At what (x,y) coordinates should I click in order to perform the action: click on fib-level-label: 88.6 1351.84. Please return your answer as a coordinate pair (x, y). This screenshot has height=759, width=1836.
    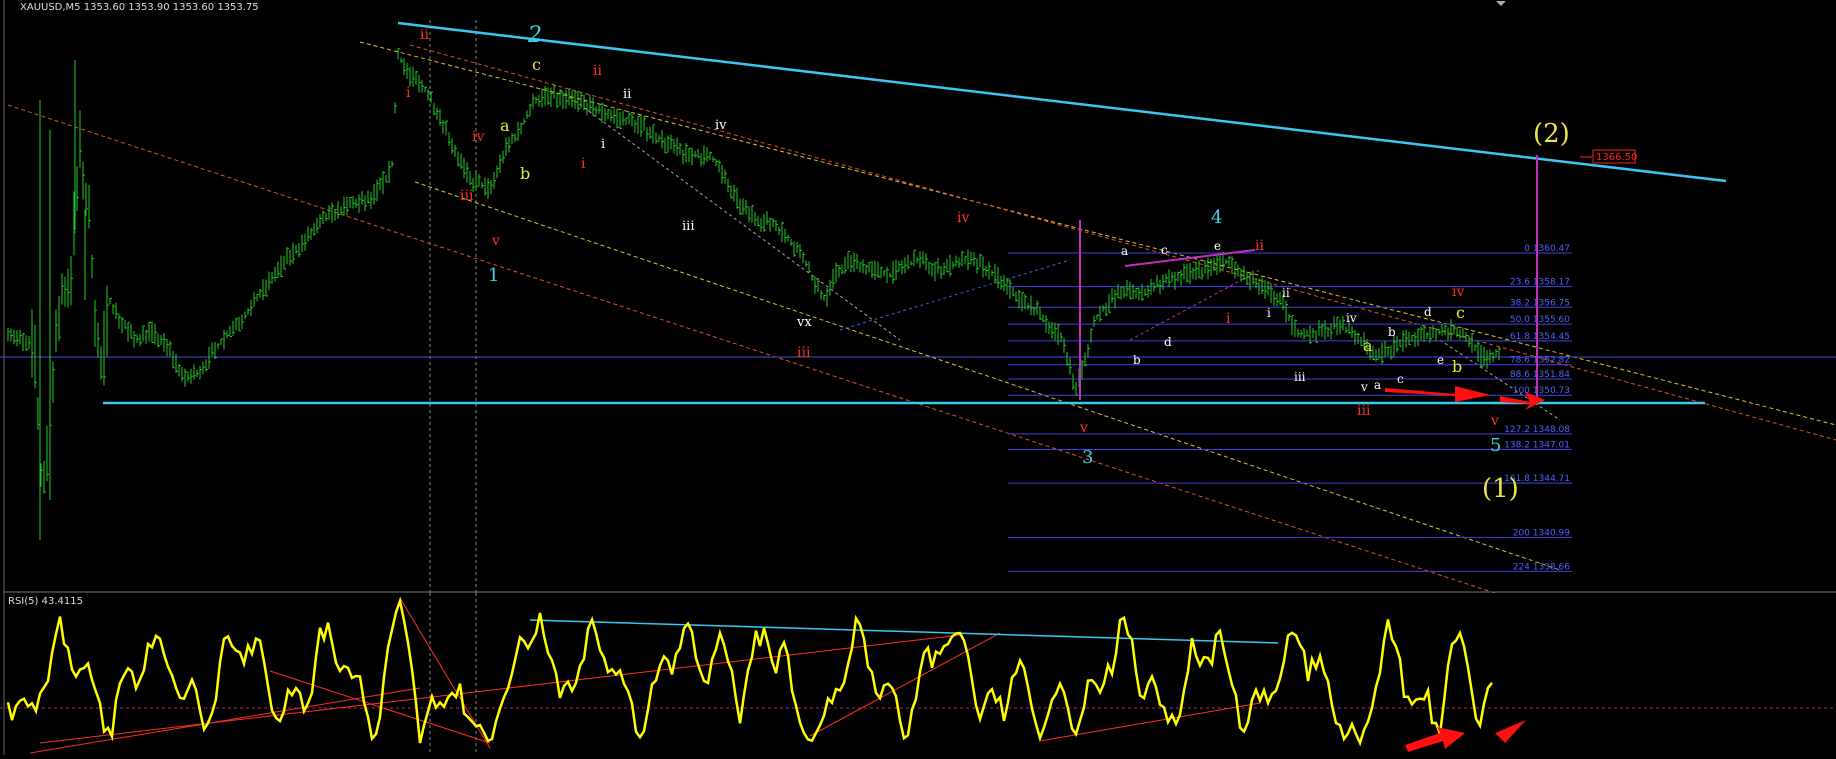
    Looking at the image, I should click on (1540, 375).